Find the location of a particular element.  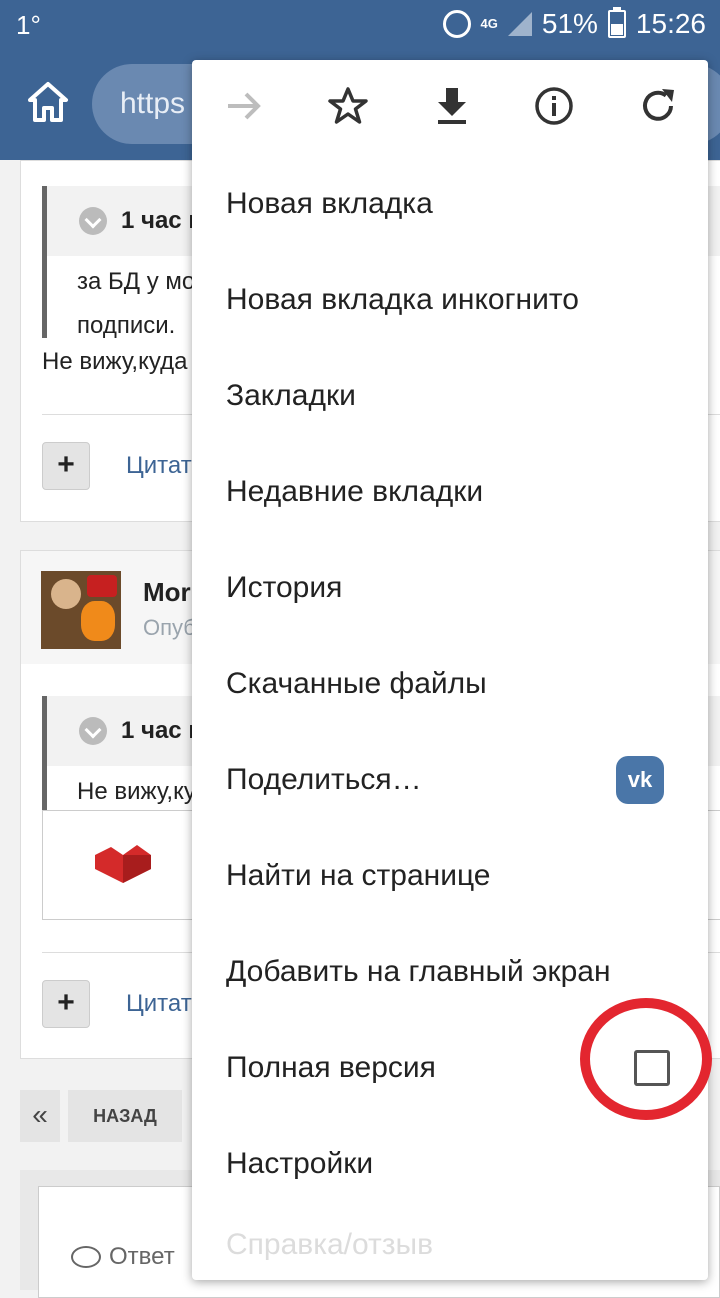

download-icon is located at coordinates (452, 106).